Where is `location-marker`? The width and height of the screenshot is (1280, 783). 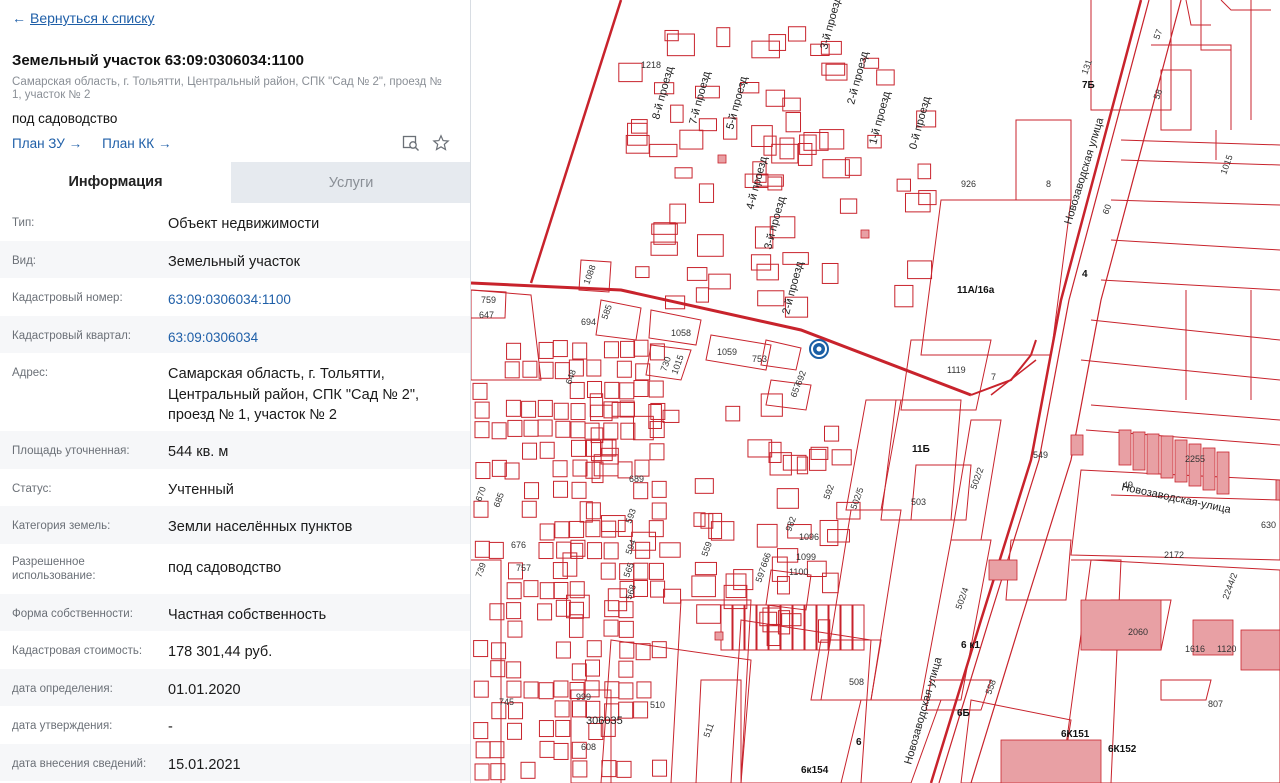
location-marker is located at coordinates (819, 349).